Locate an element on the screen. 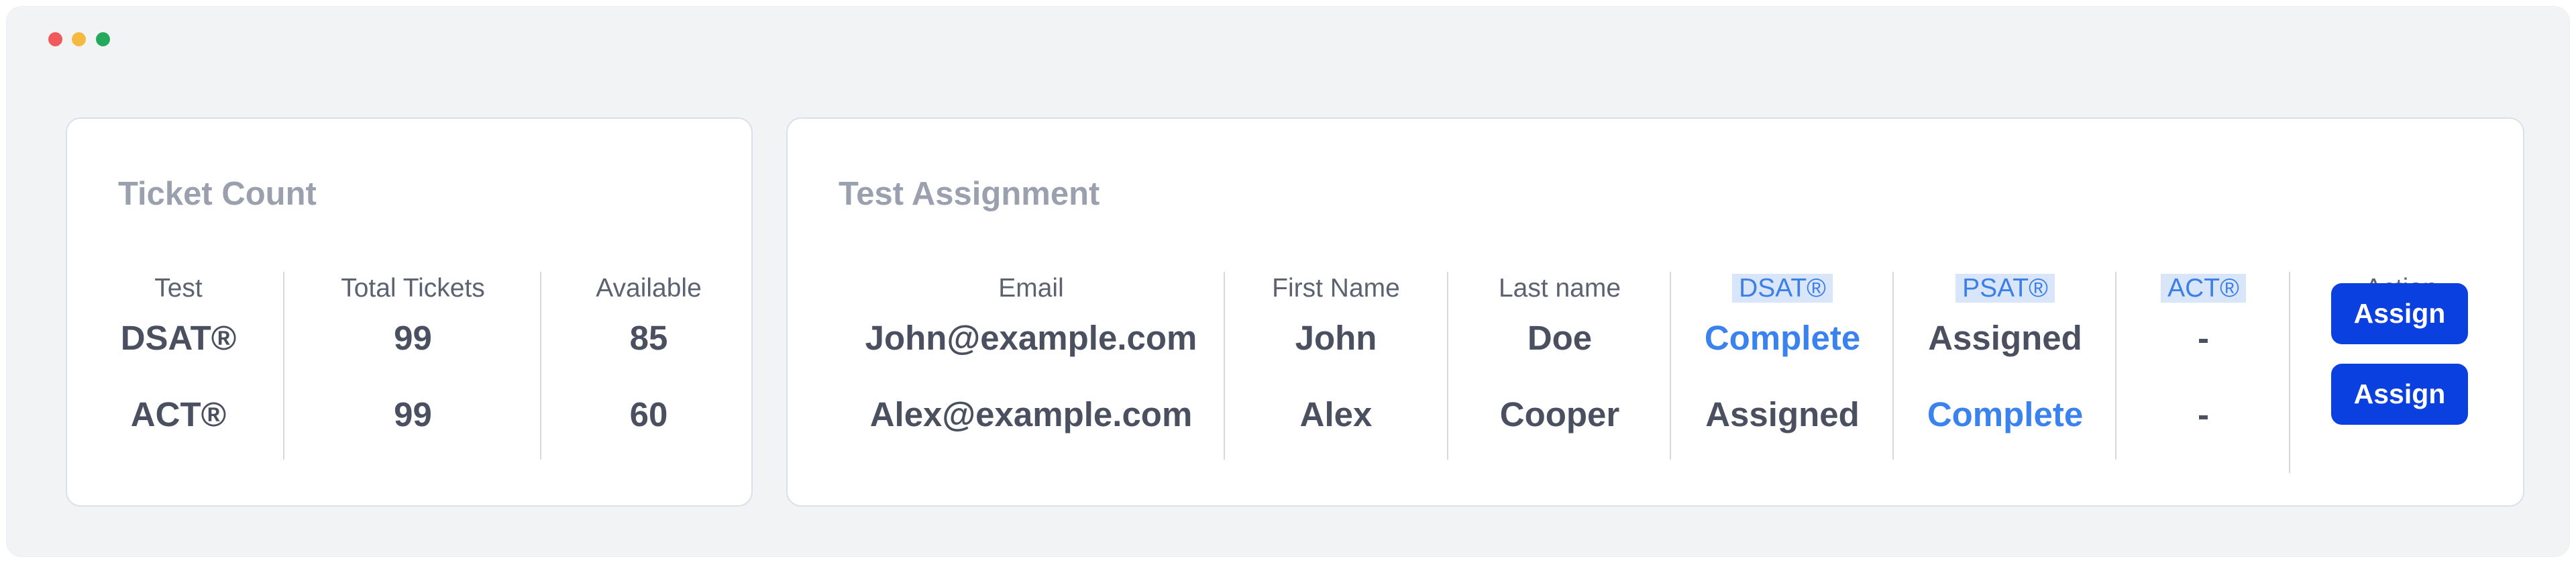 This screenshot has width=2576, height=563. ticket-test-cell: ACT® is located at coordinates (178, 414).